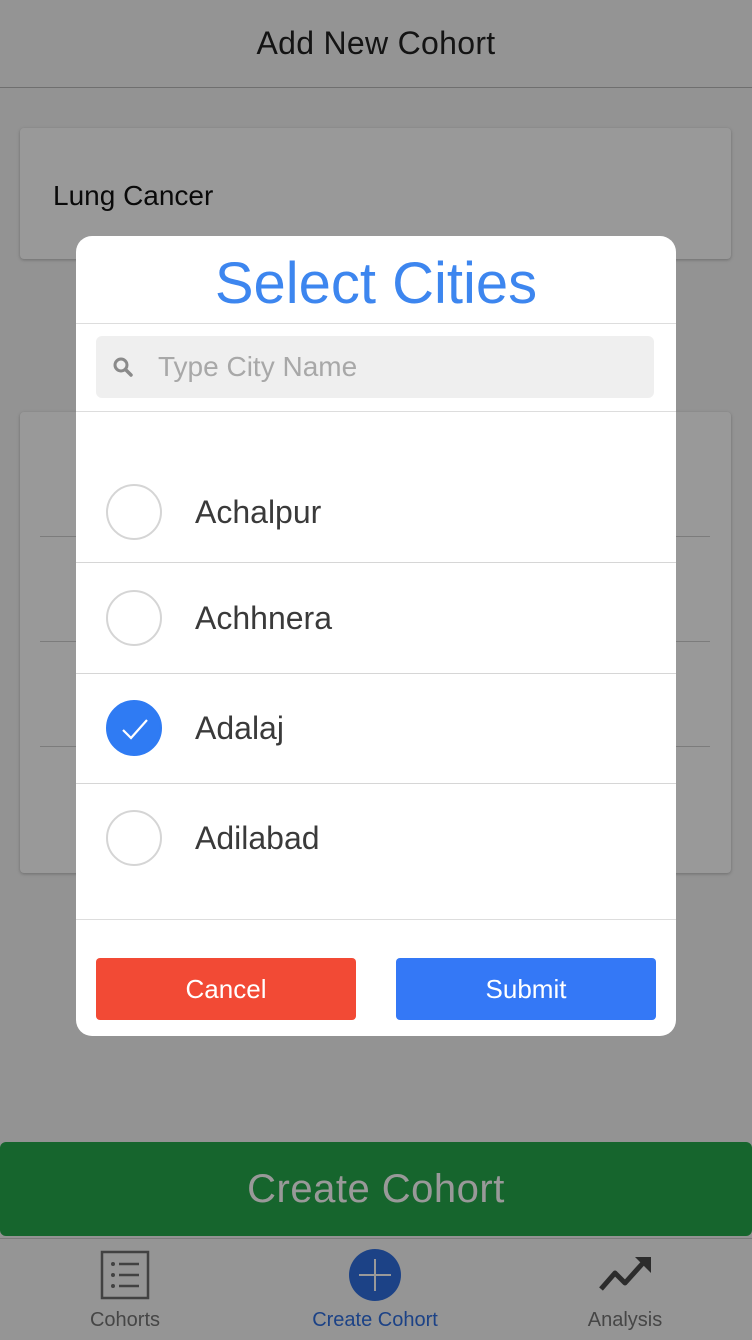  What do you see at coordinates (376, 508) in the screenshot?
I see `city-item-achalpur: Achalpur` at bounding box center [376, 508].